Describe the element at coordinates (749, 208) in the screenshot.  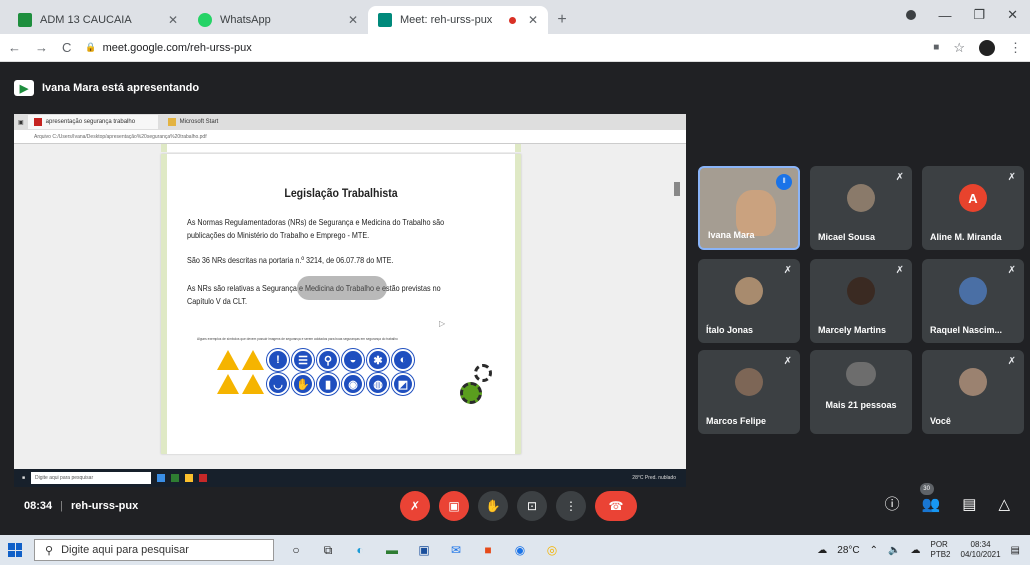
I see `participant-tile-ivana: ⦀ Ivana Mara` at that location.